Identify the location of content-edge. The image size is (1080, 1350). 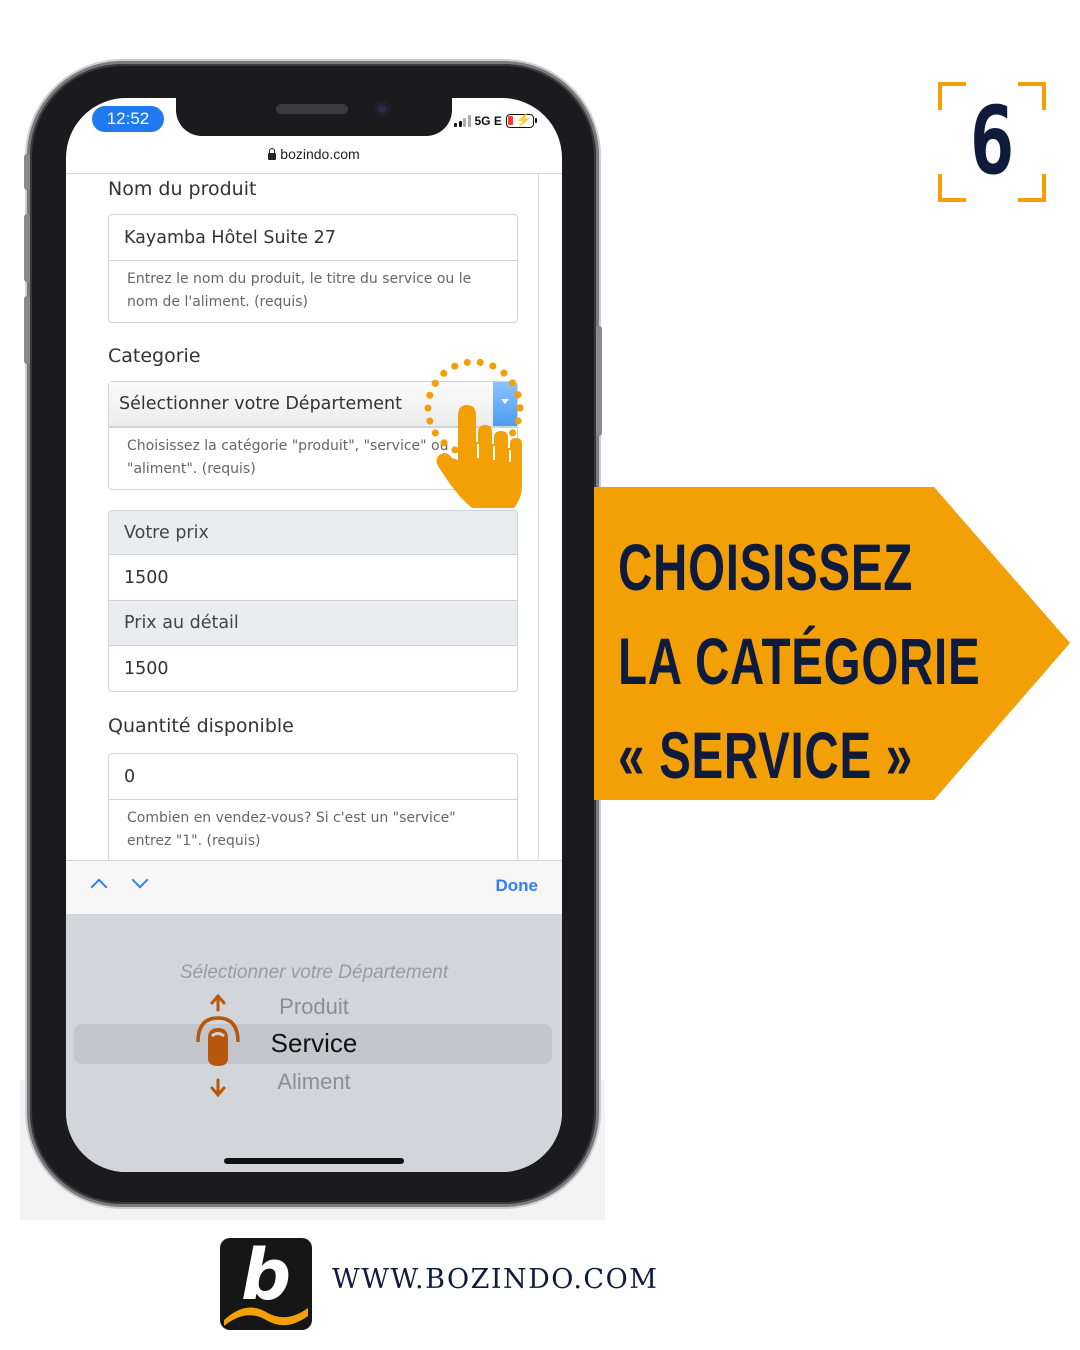
(538, 516).